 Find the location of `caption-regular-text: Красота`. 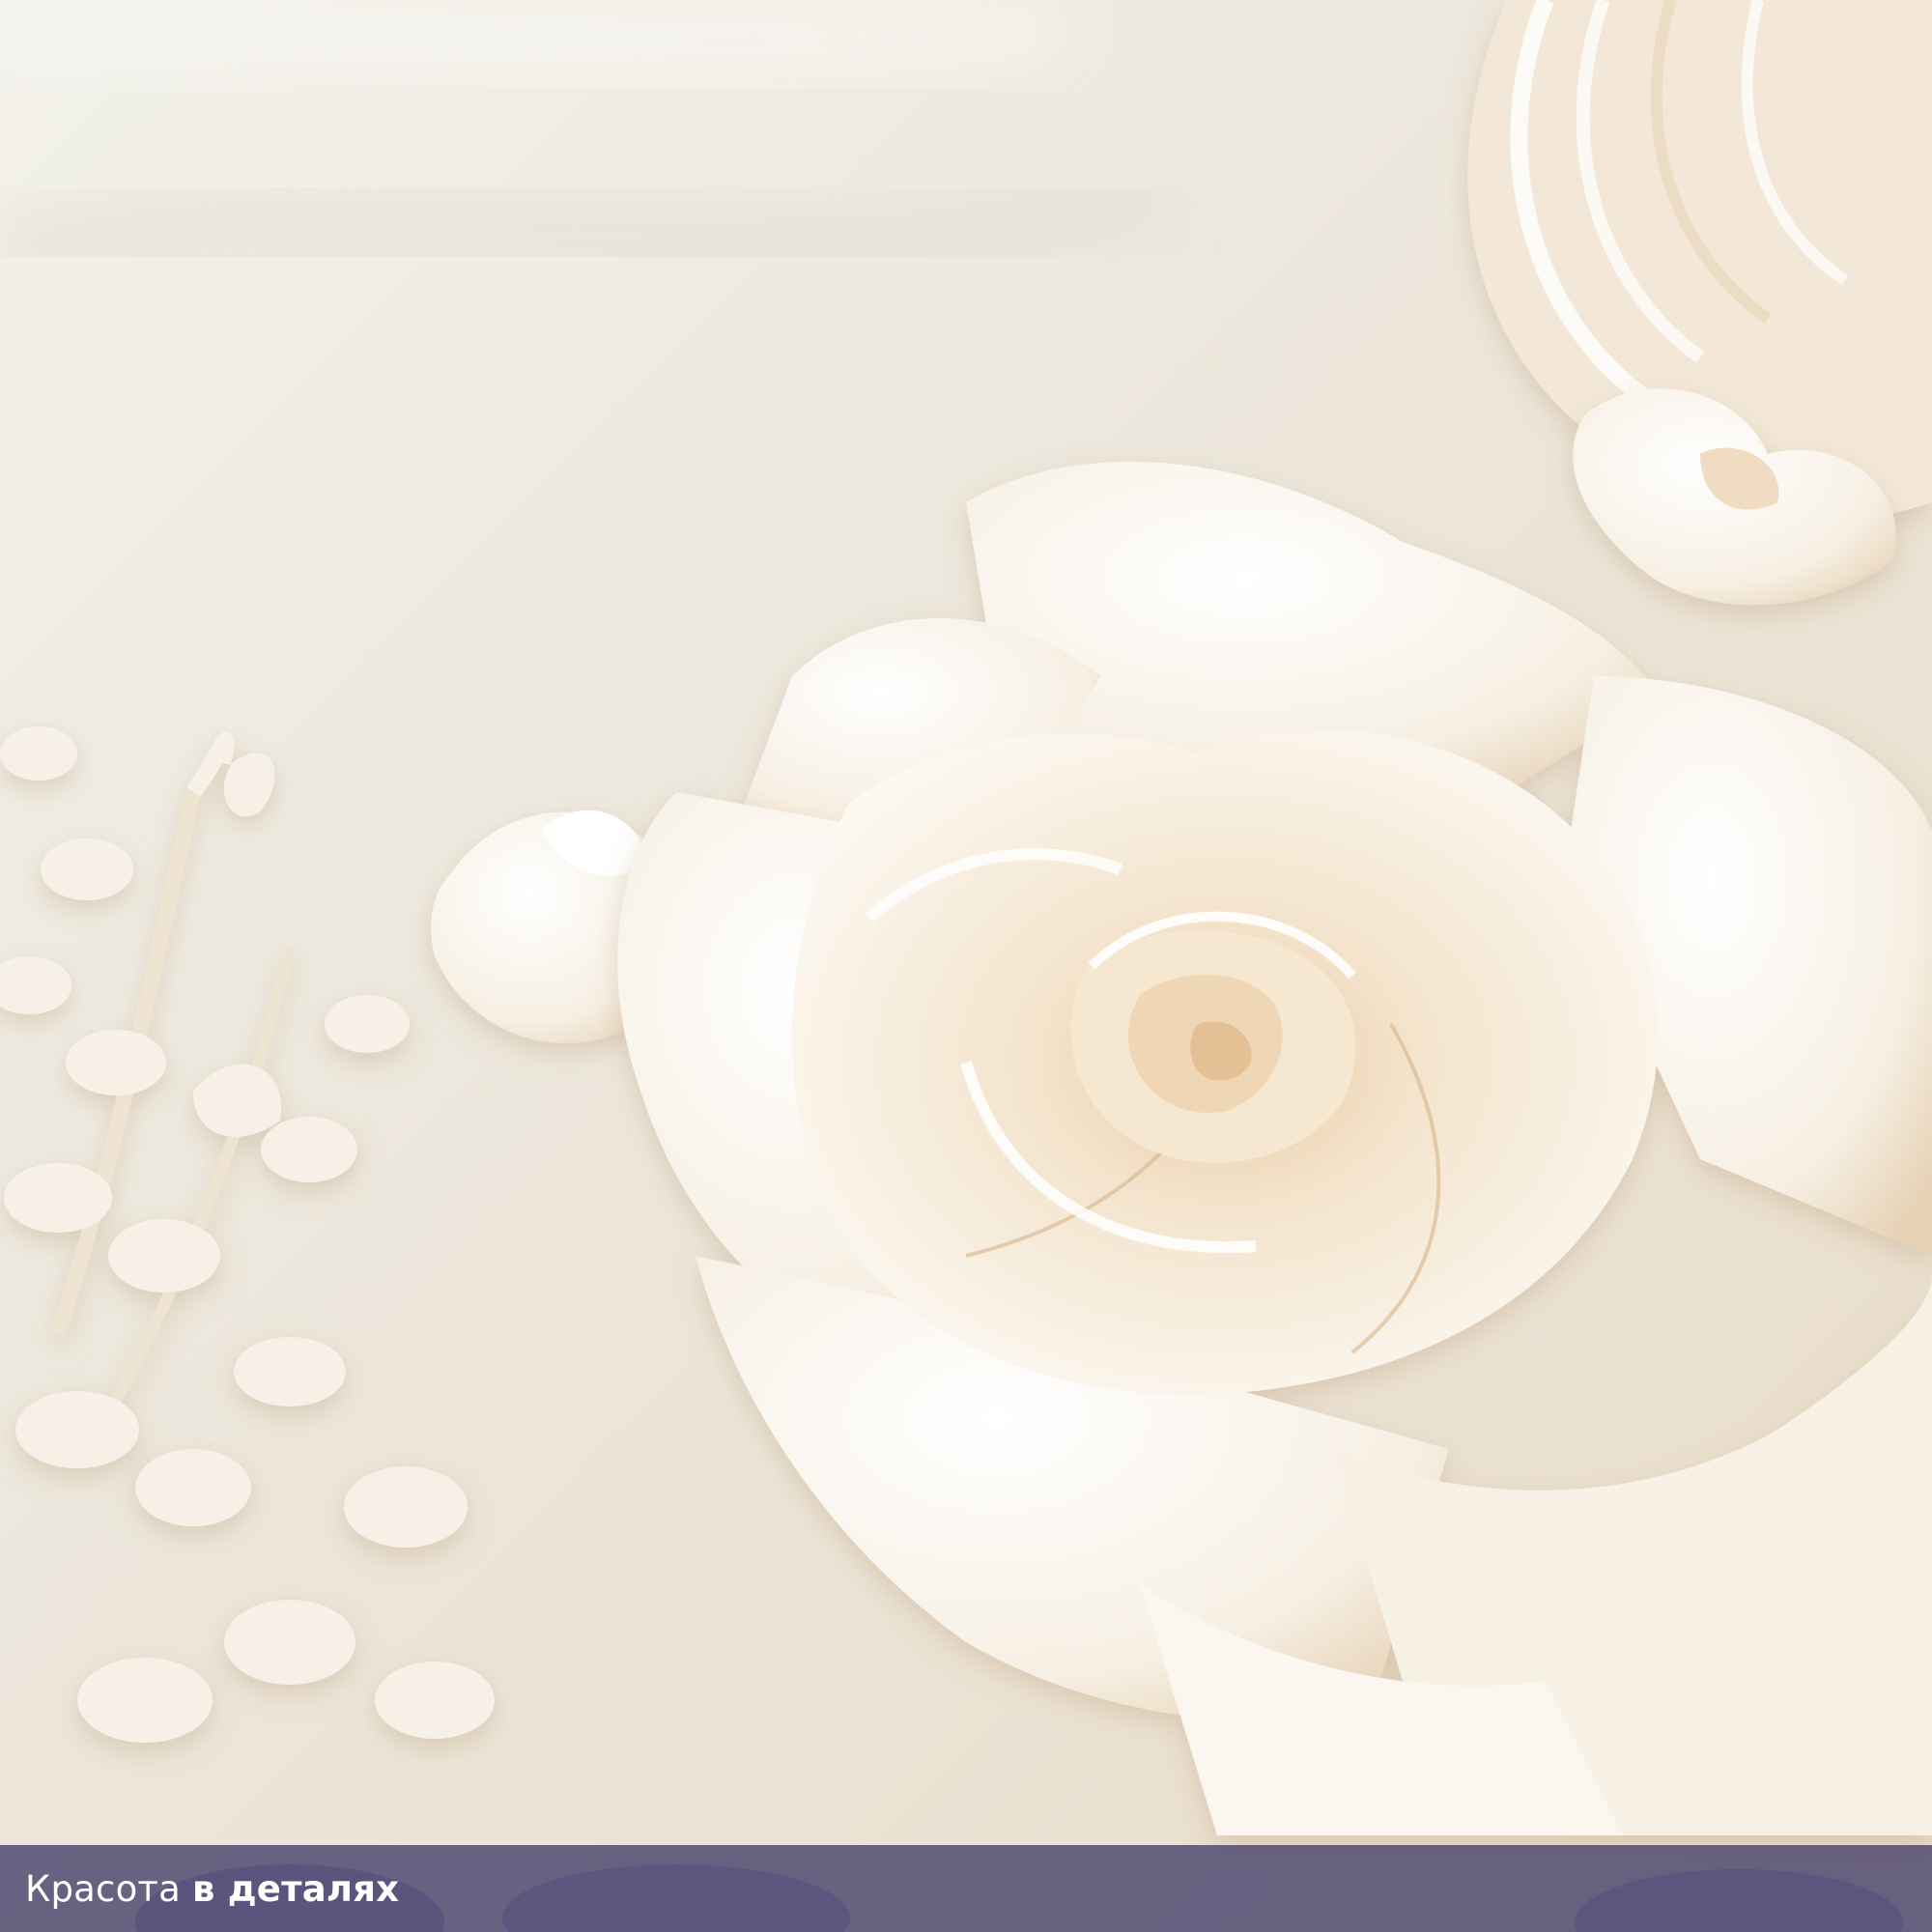

caption-regular-text: Красота is located at coordinates (103, 1888).